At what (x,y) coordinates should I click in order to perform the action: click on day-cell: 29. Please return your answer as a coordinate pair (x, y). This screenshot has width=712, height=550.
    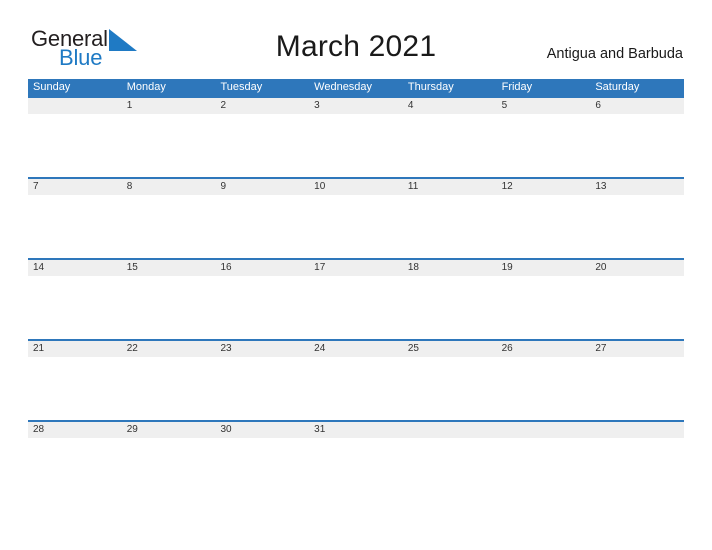
    Looking at the image, I should click on (169, 430).